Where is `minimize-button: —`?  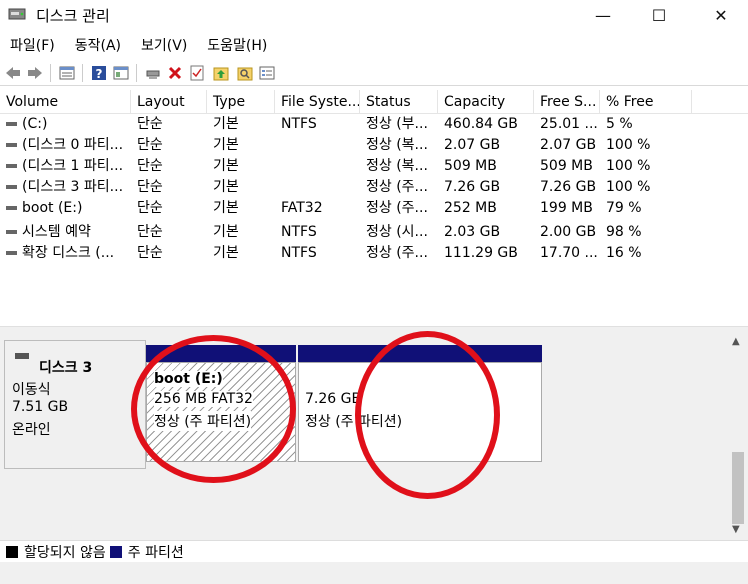
minimize-button: — is located at coordinates (603, 15).